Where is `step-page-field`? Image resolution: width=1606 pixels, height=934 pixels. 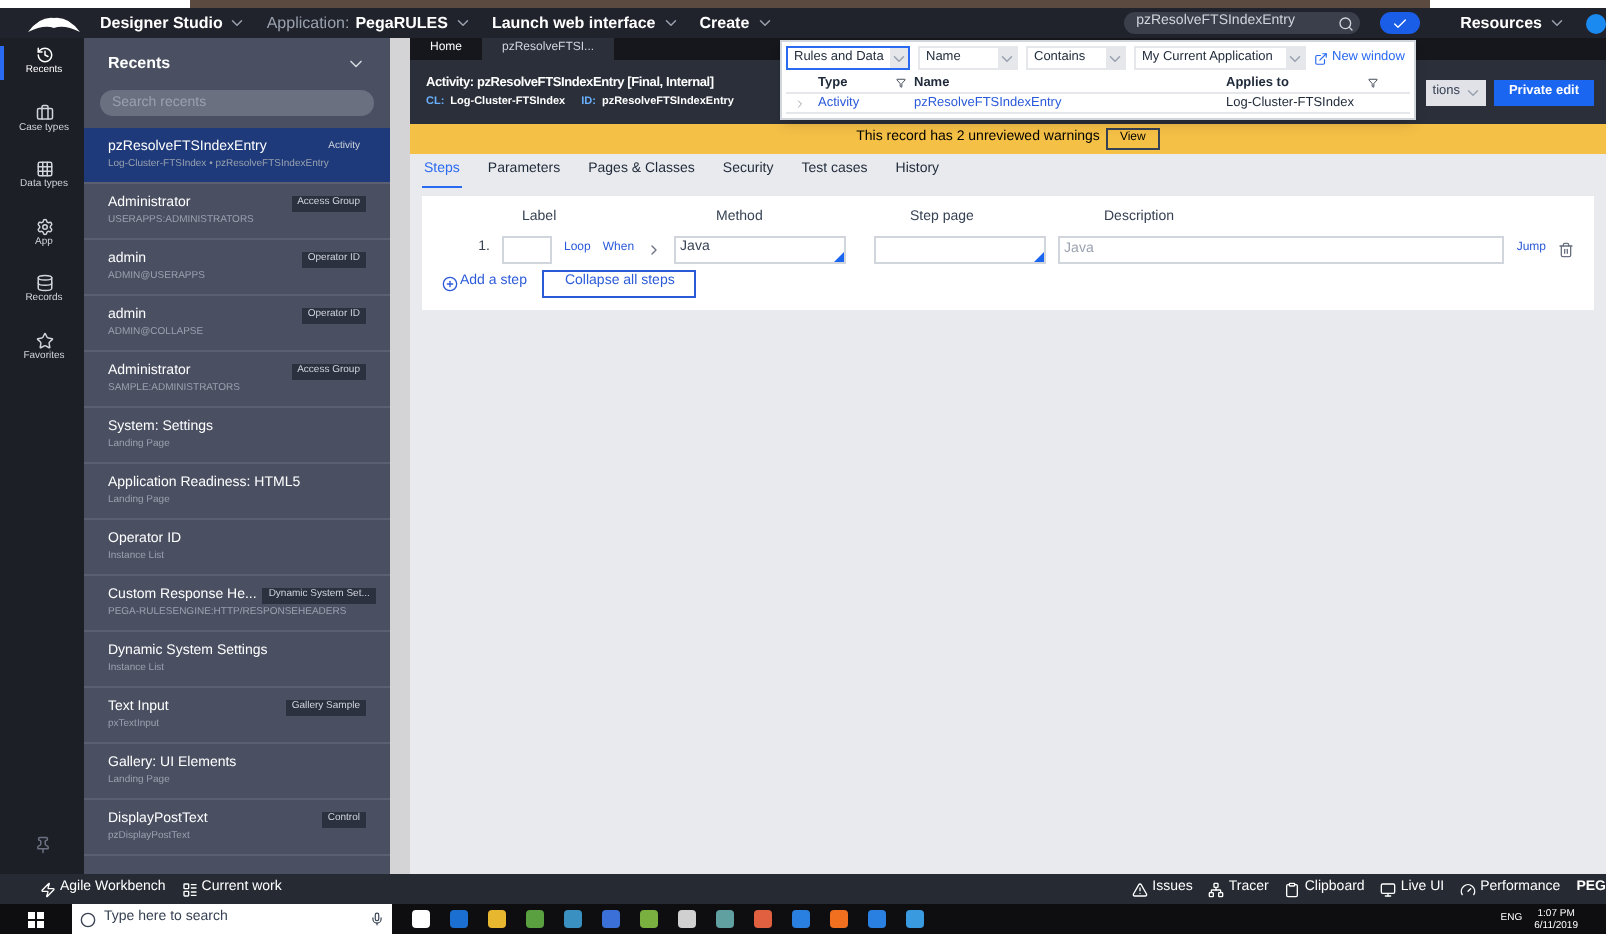 step-page-field is located at coordinates (960, 249).